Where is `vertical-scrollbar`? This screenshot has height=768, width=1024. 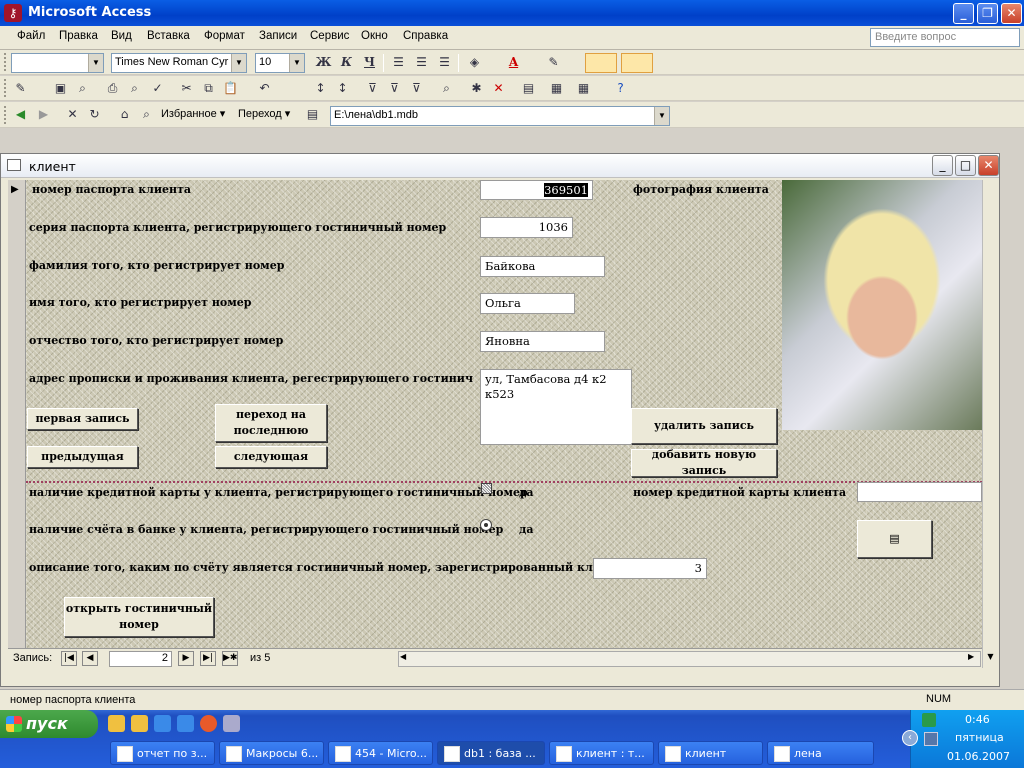
vertical-scrollbar is located at coordinates (990, 424).